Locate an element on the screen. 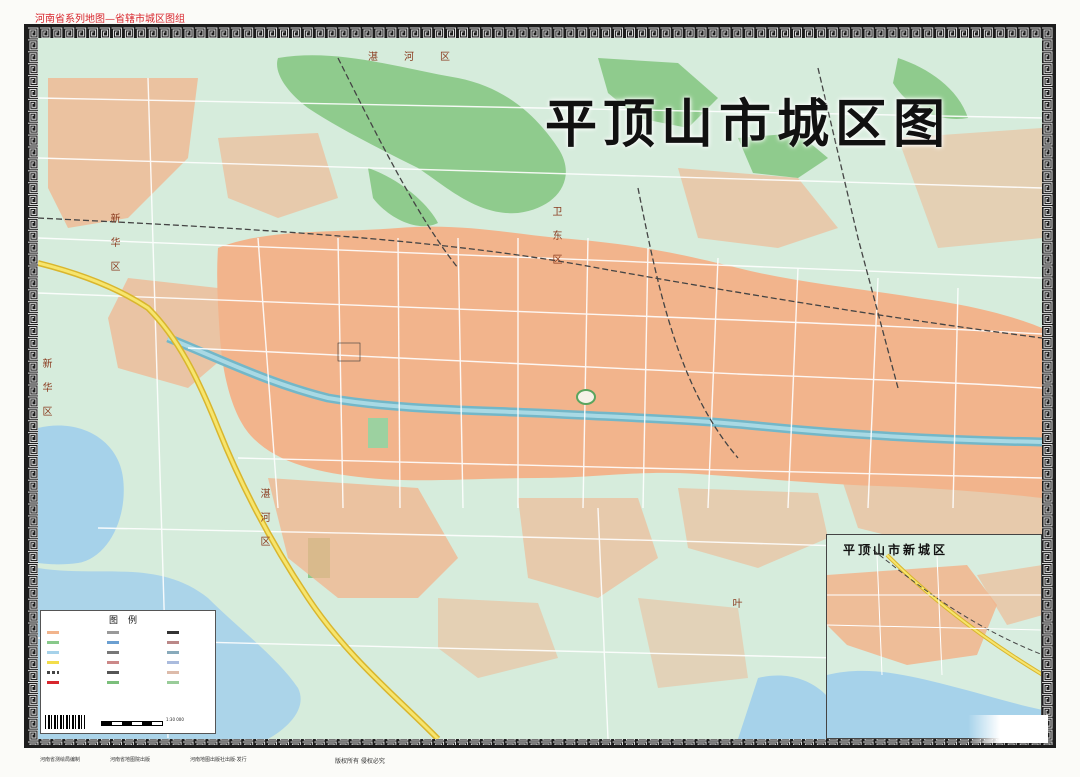  district-label-zhanhe: 湛河区 is located at coordinates (263, 524).